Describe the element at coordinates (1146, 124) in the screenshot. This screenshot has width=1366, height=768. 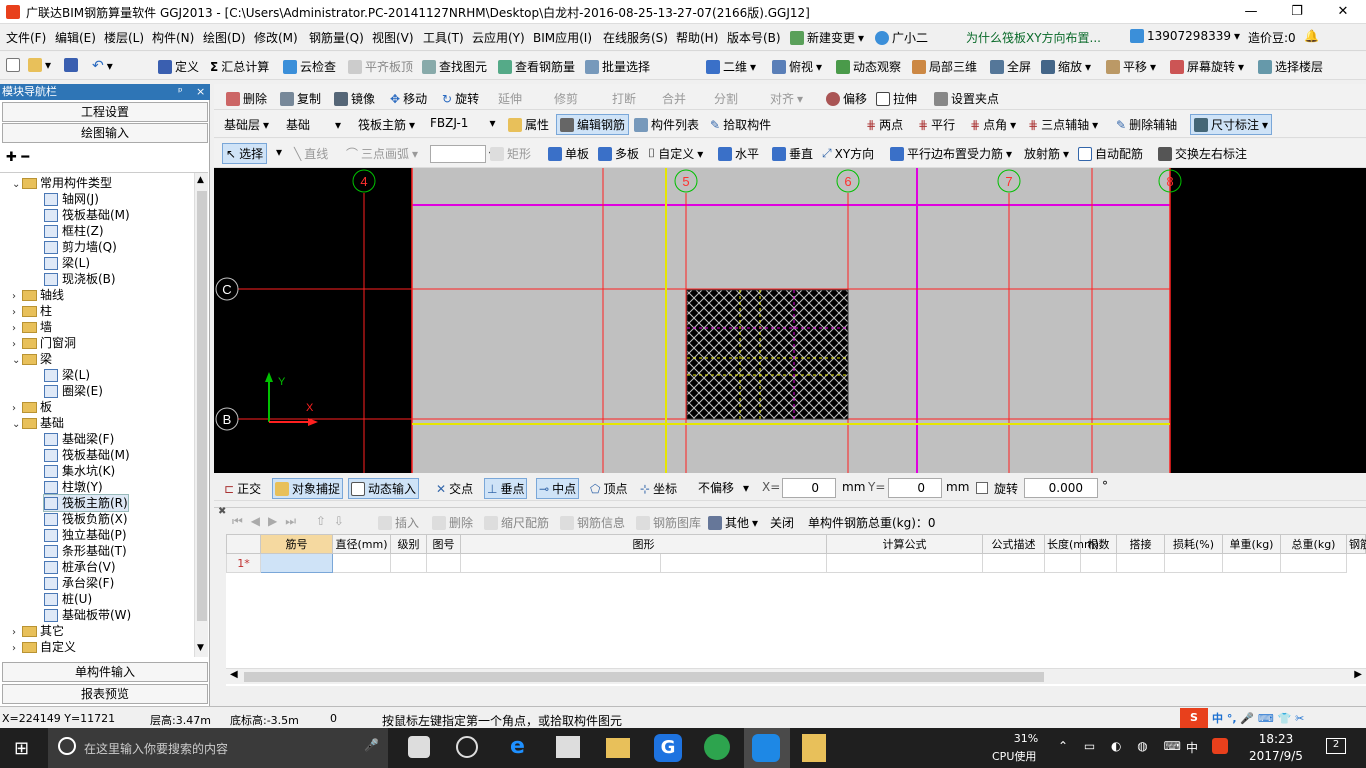
I see `delete-aux-axis-button: ✎ 删除辅轴` at that location.